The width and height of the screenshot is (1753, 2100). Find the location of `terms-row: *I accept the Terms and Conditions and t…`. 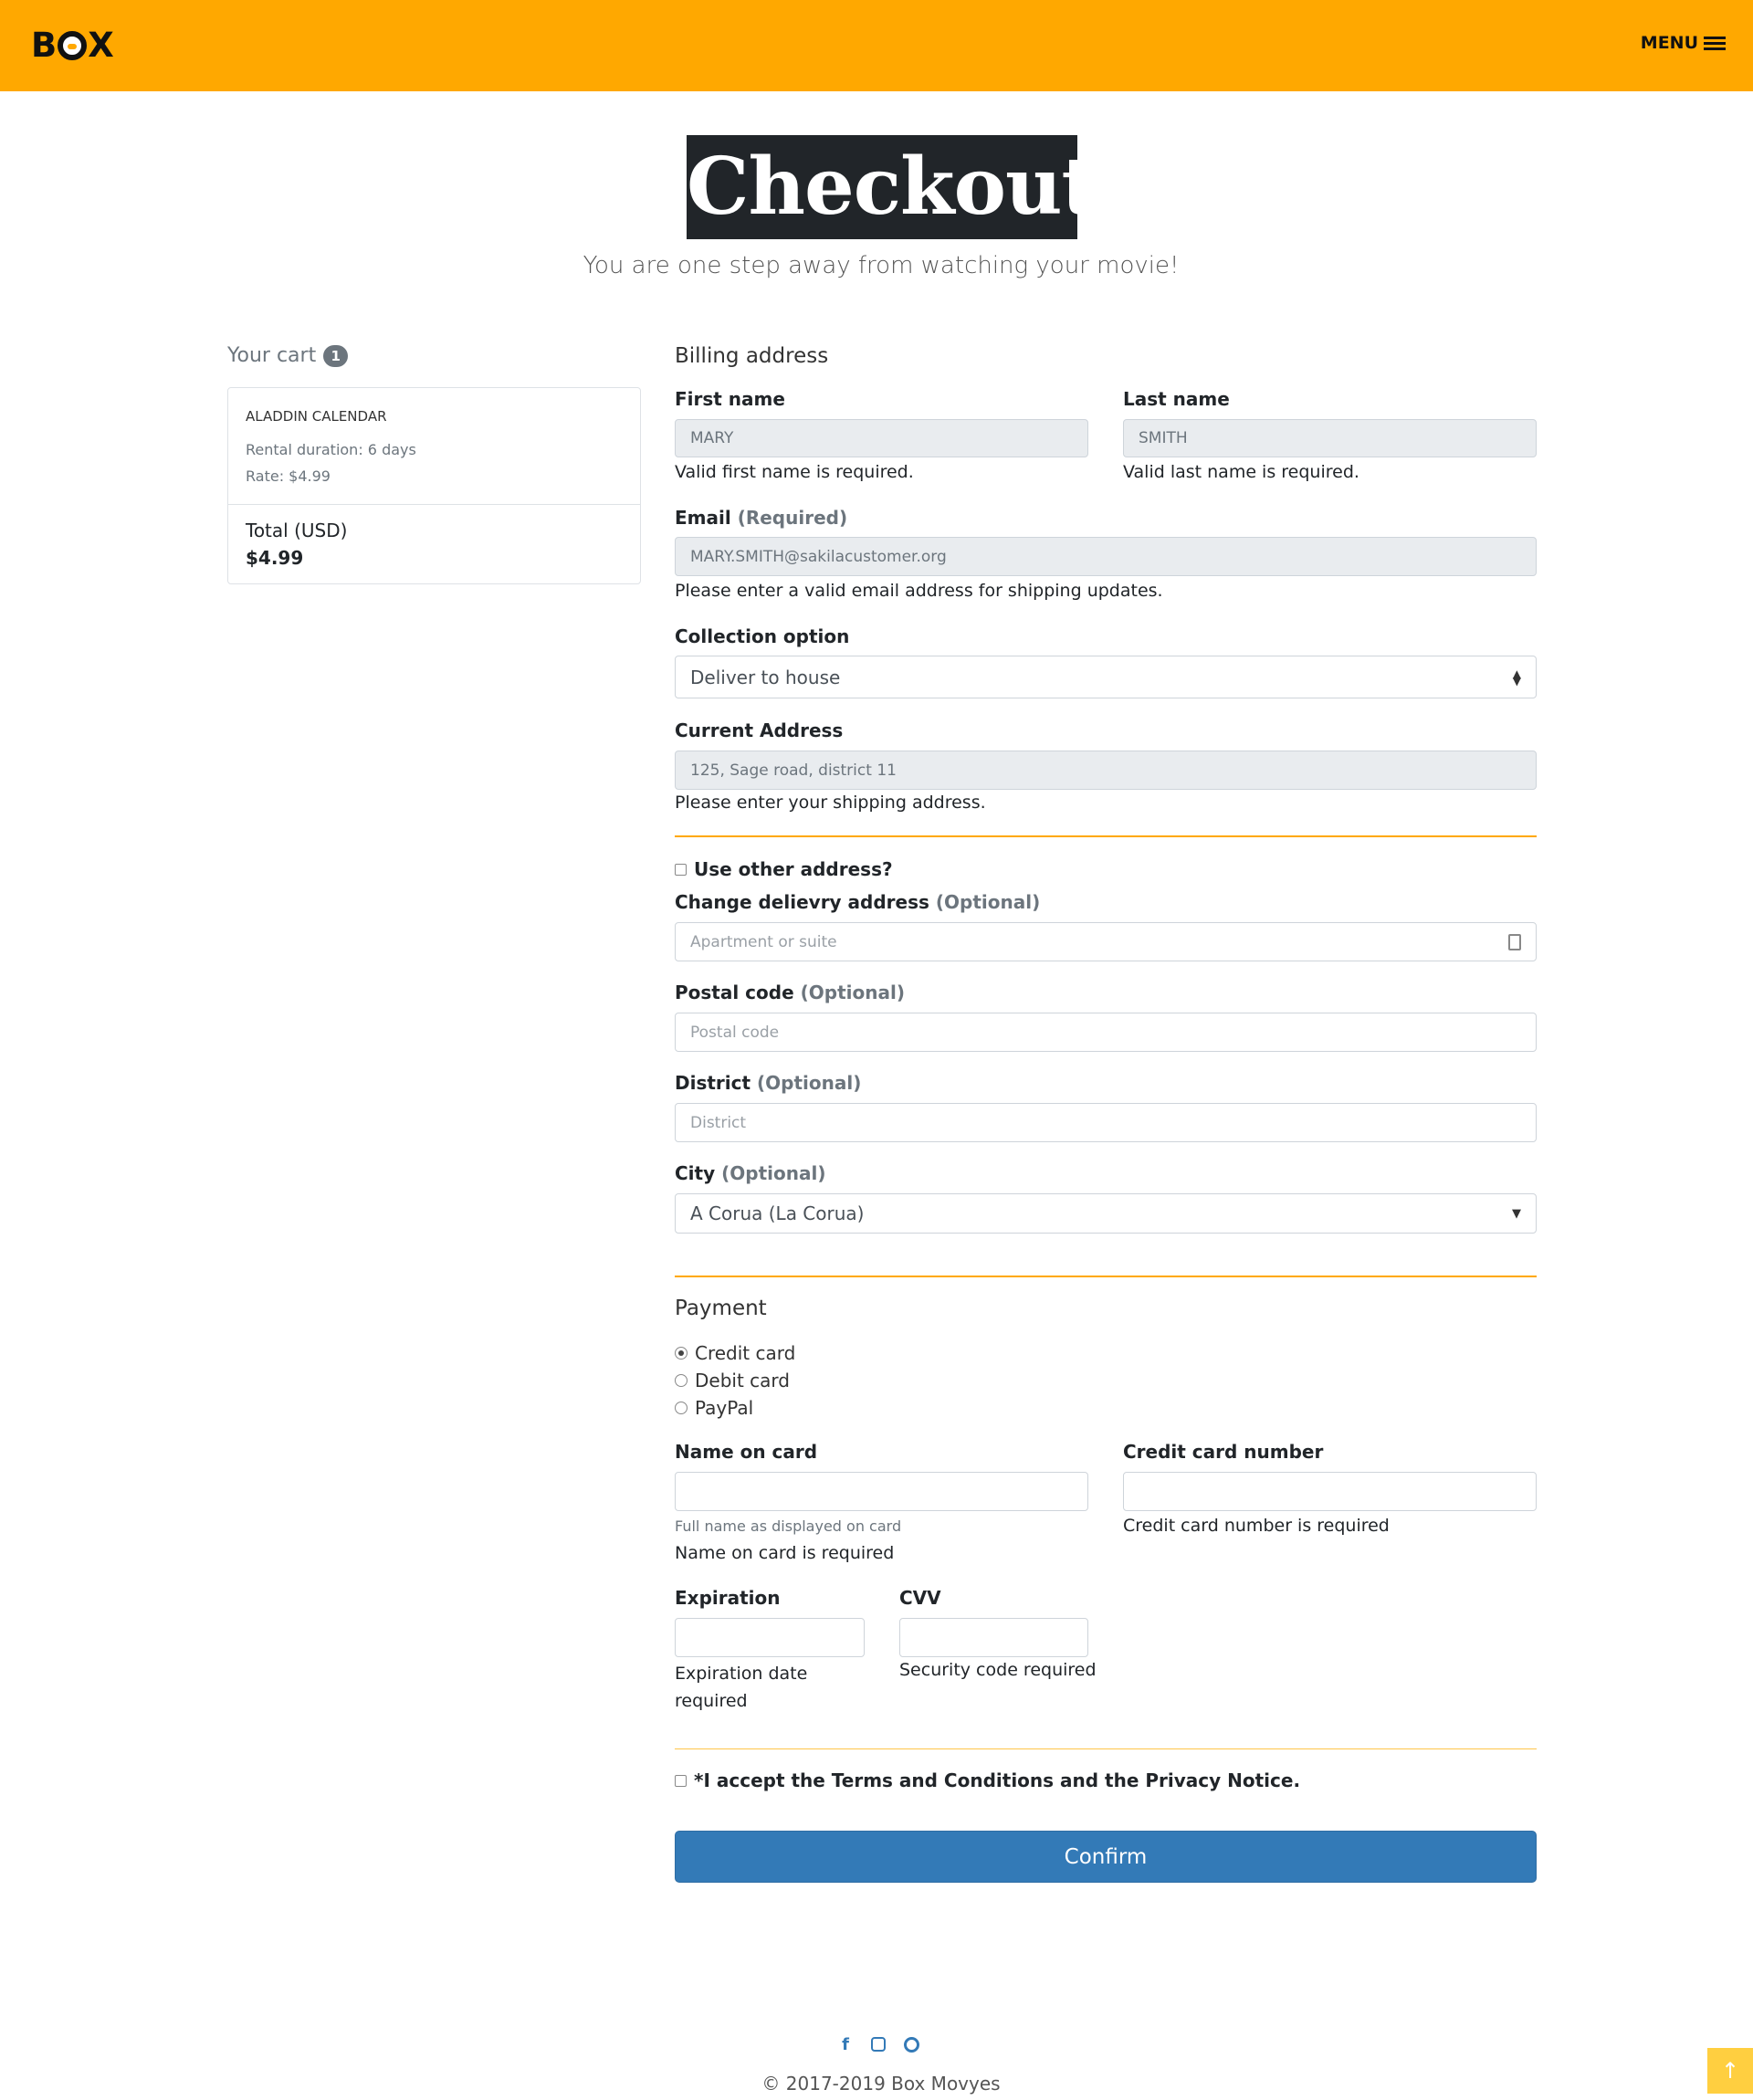

terms-row: *I accept the Terms and Conditions and t… is located at coordinates (987, 1780).